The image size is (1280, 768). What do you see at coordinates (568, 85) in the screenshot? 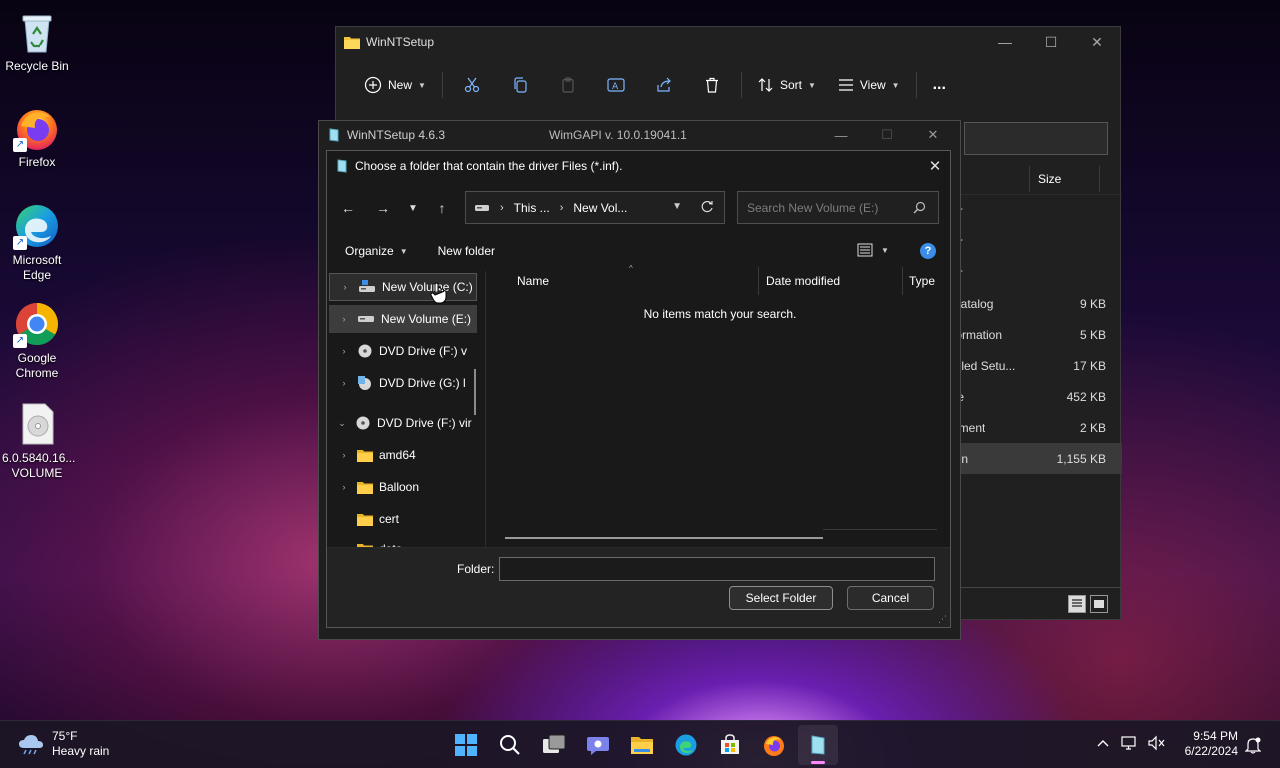
I see `paste-button` at bounding box center [568, 85].